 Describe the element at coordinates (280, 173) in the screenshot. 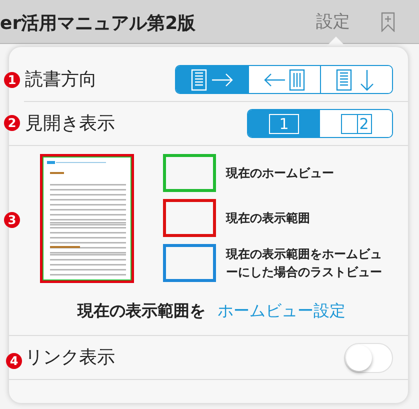

I see `legend-label: 現在のホームビュー` at that location.